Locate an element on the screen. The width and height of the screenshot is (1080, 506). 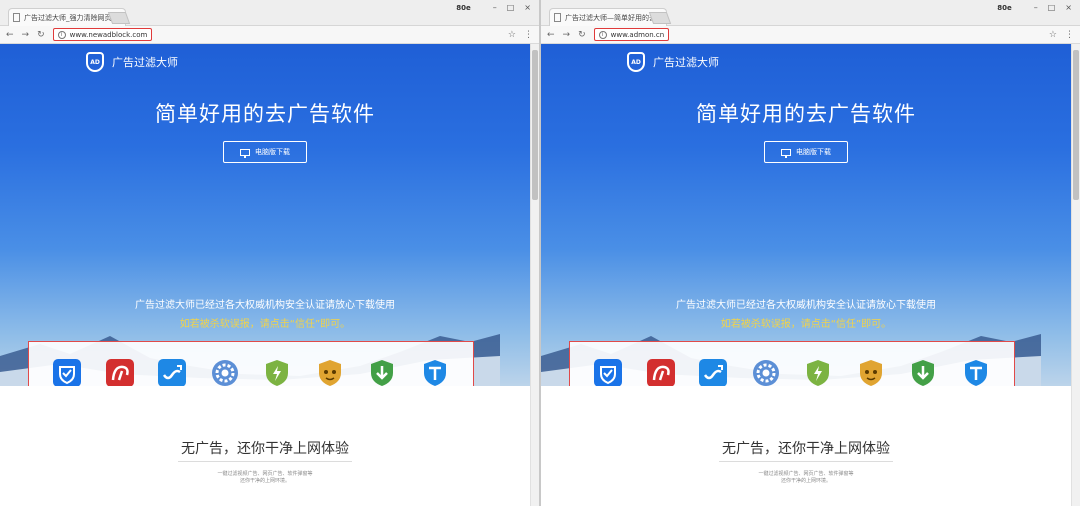
url-text: www.newadblock.com is located at coordinates (108, 34).